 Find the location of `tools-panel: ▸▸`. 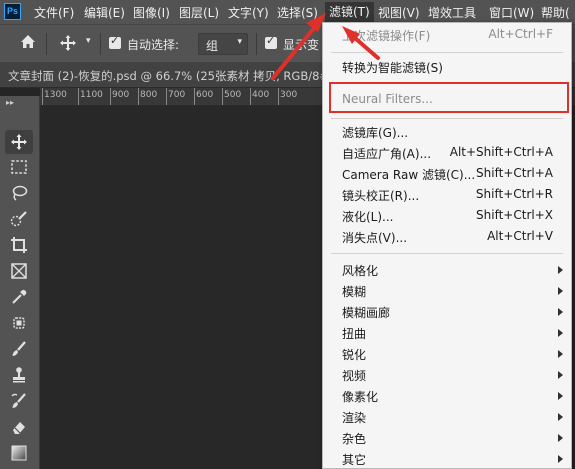

tools-panel: ▸▸ is located at coordinates (20, 282).